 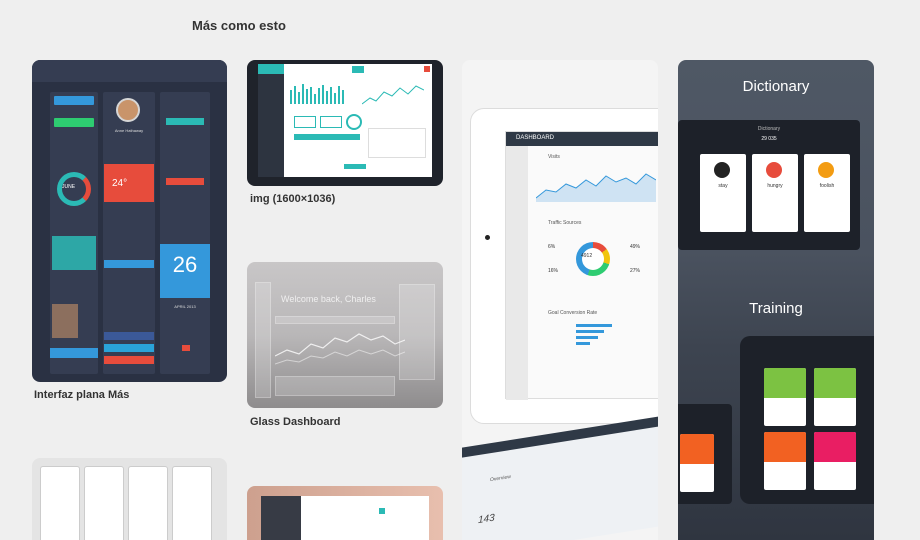 I want to click on dictionary-card: foolish, so click(x=827, y=193).